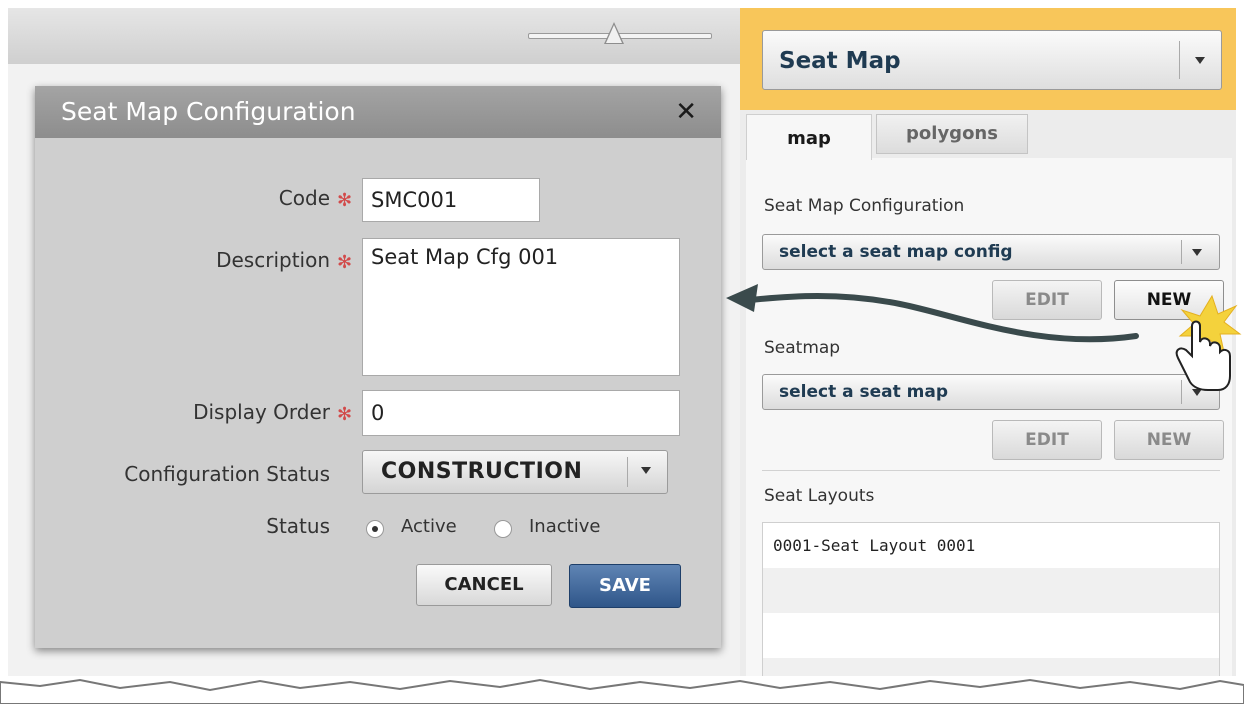 This screenshot has height=704, width=1244. I want to click on torn-edge, so click(622, 690).